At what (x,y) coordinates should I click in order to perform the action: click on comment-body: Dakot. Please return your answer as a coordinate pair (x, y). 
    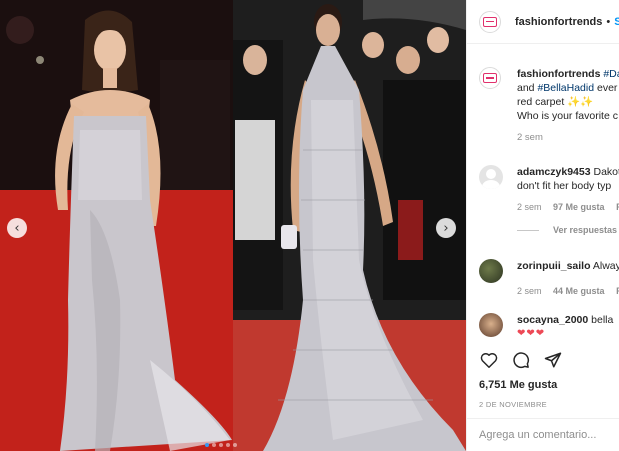
    Looking at the image, I should click on (606, 172).